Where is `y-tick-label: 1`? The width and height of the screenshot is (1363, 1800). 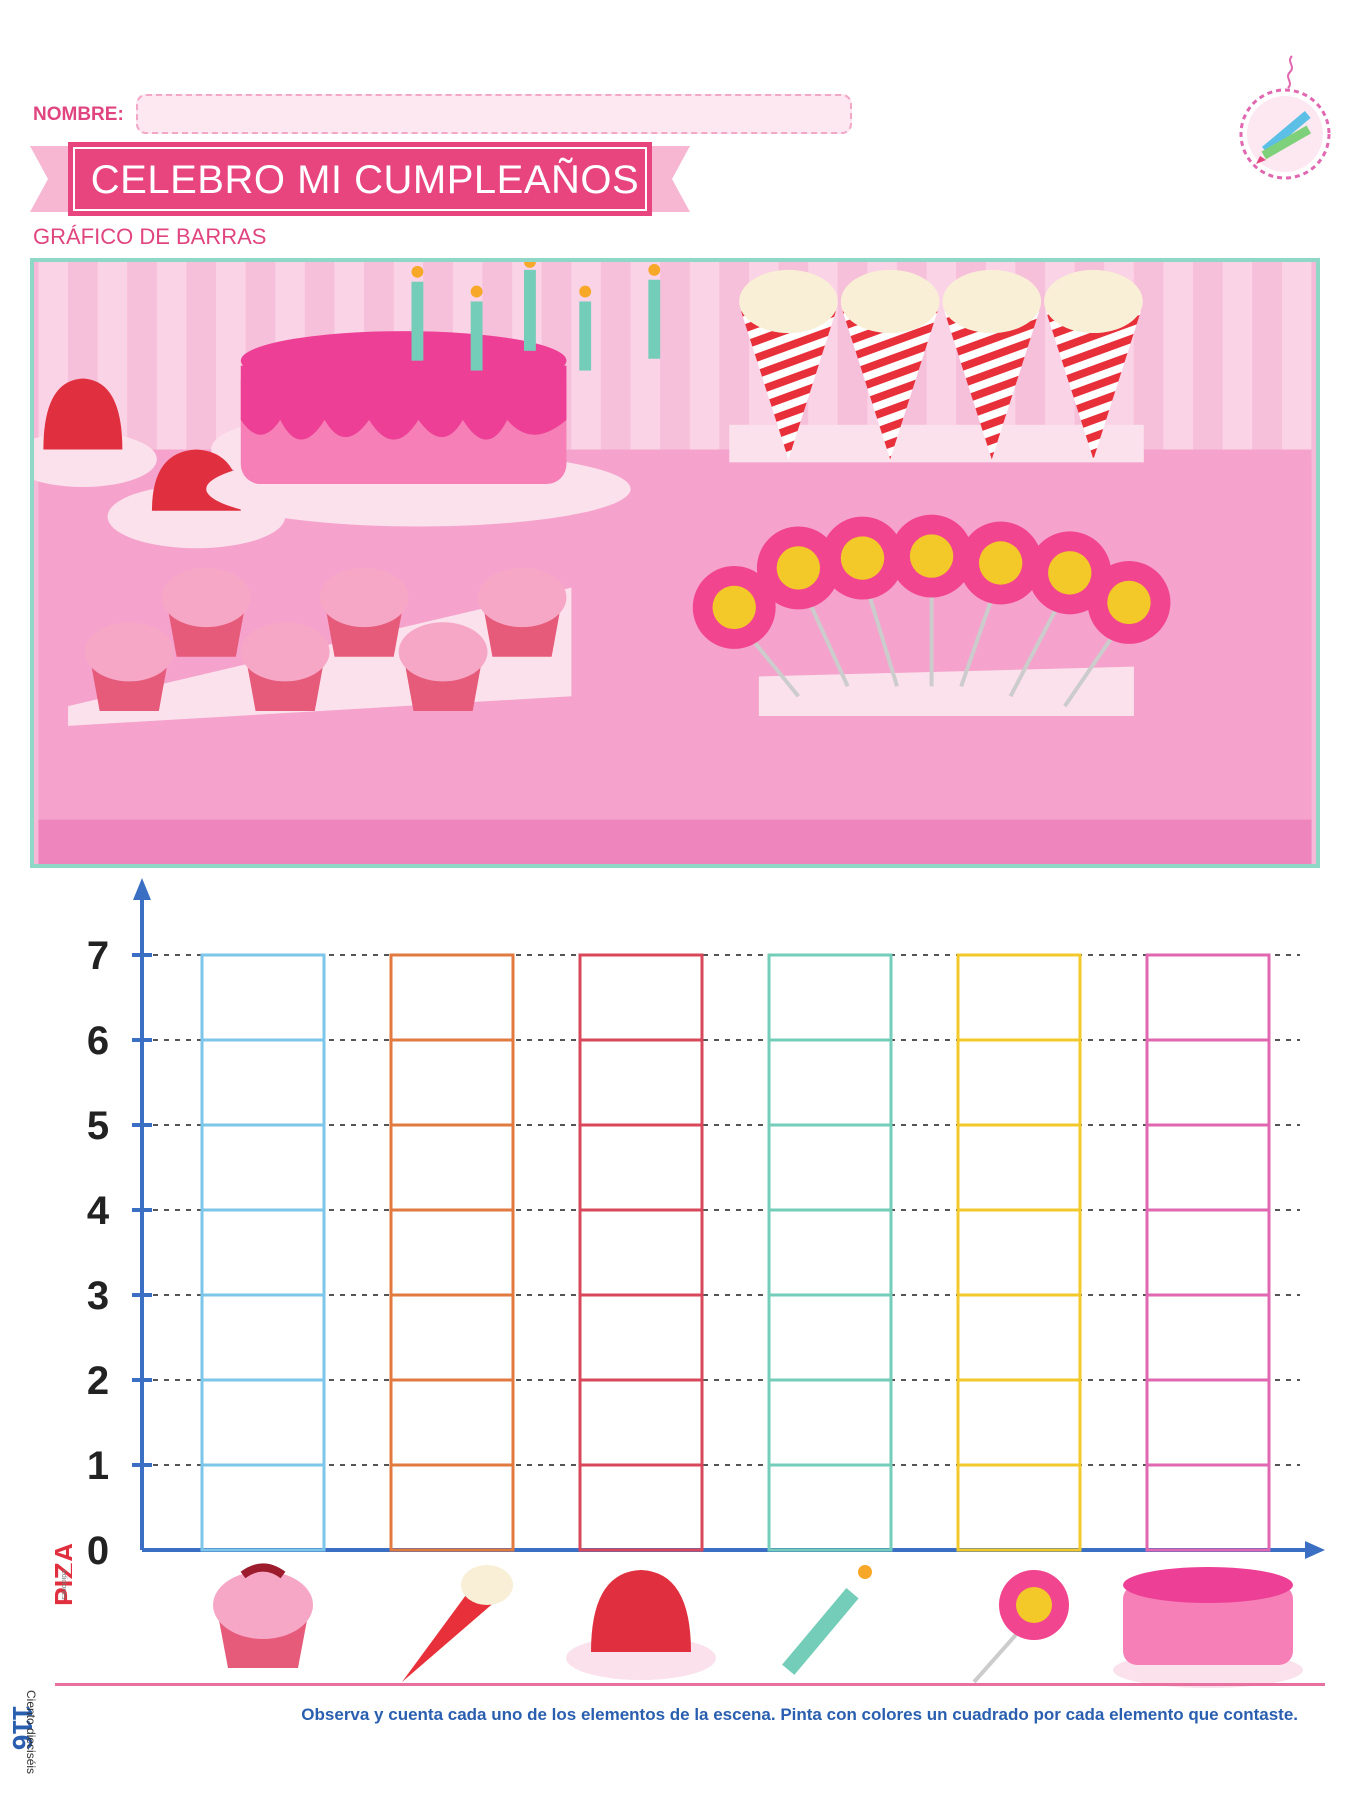
y-tick-label: 1 is located at coordinates (98, 1466).